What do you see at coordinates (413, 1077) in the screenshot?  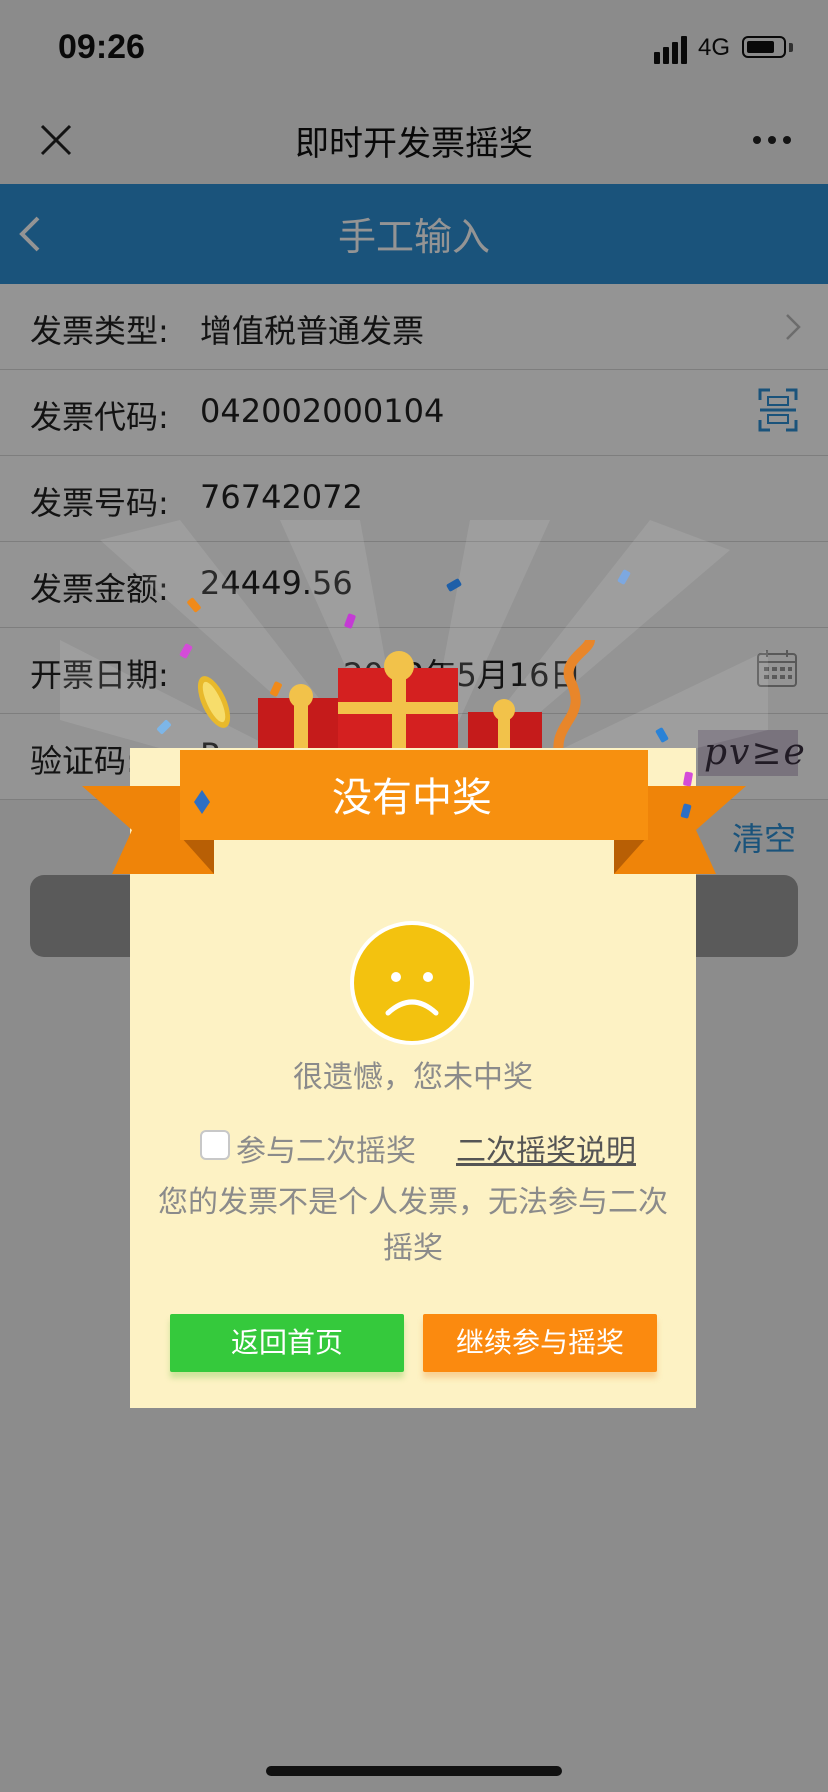 I see `result-message: 很遗憾，您未中奖` at bounding box center [413, 1077].